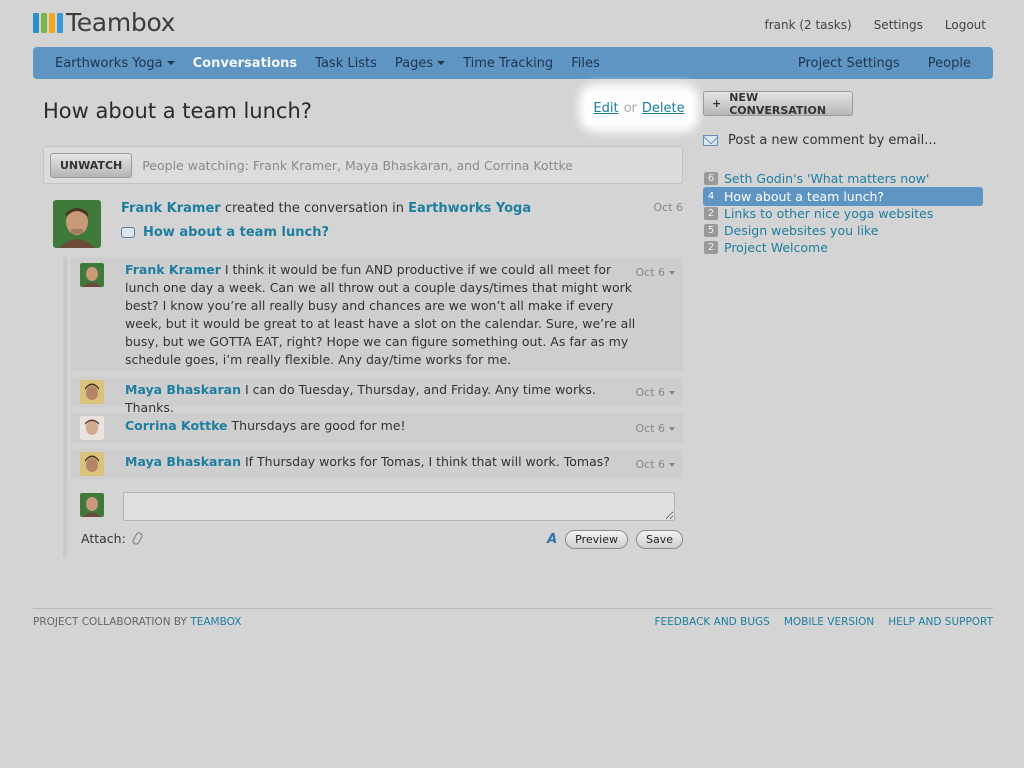 The height and width of the screenshot is (768, 1024). What do you see at coordinates (314, 208) in the screenshot?
I see `starter-action-text: created the conversation in` at bounding box center [314, 208].